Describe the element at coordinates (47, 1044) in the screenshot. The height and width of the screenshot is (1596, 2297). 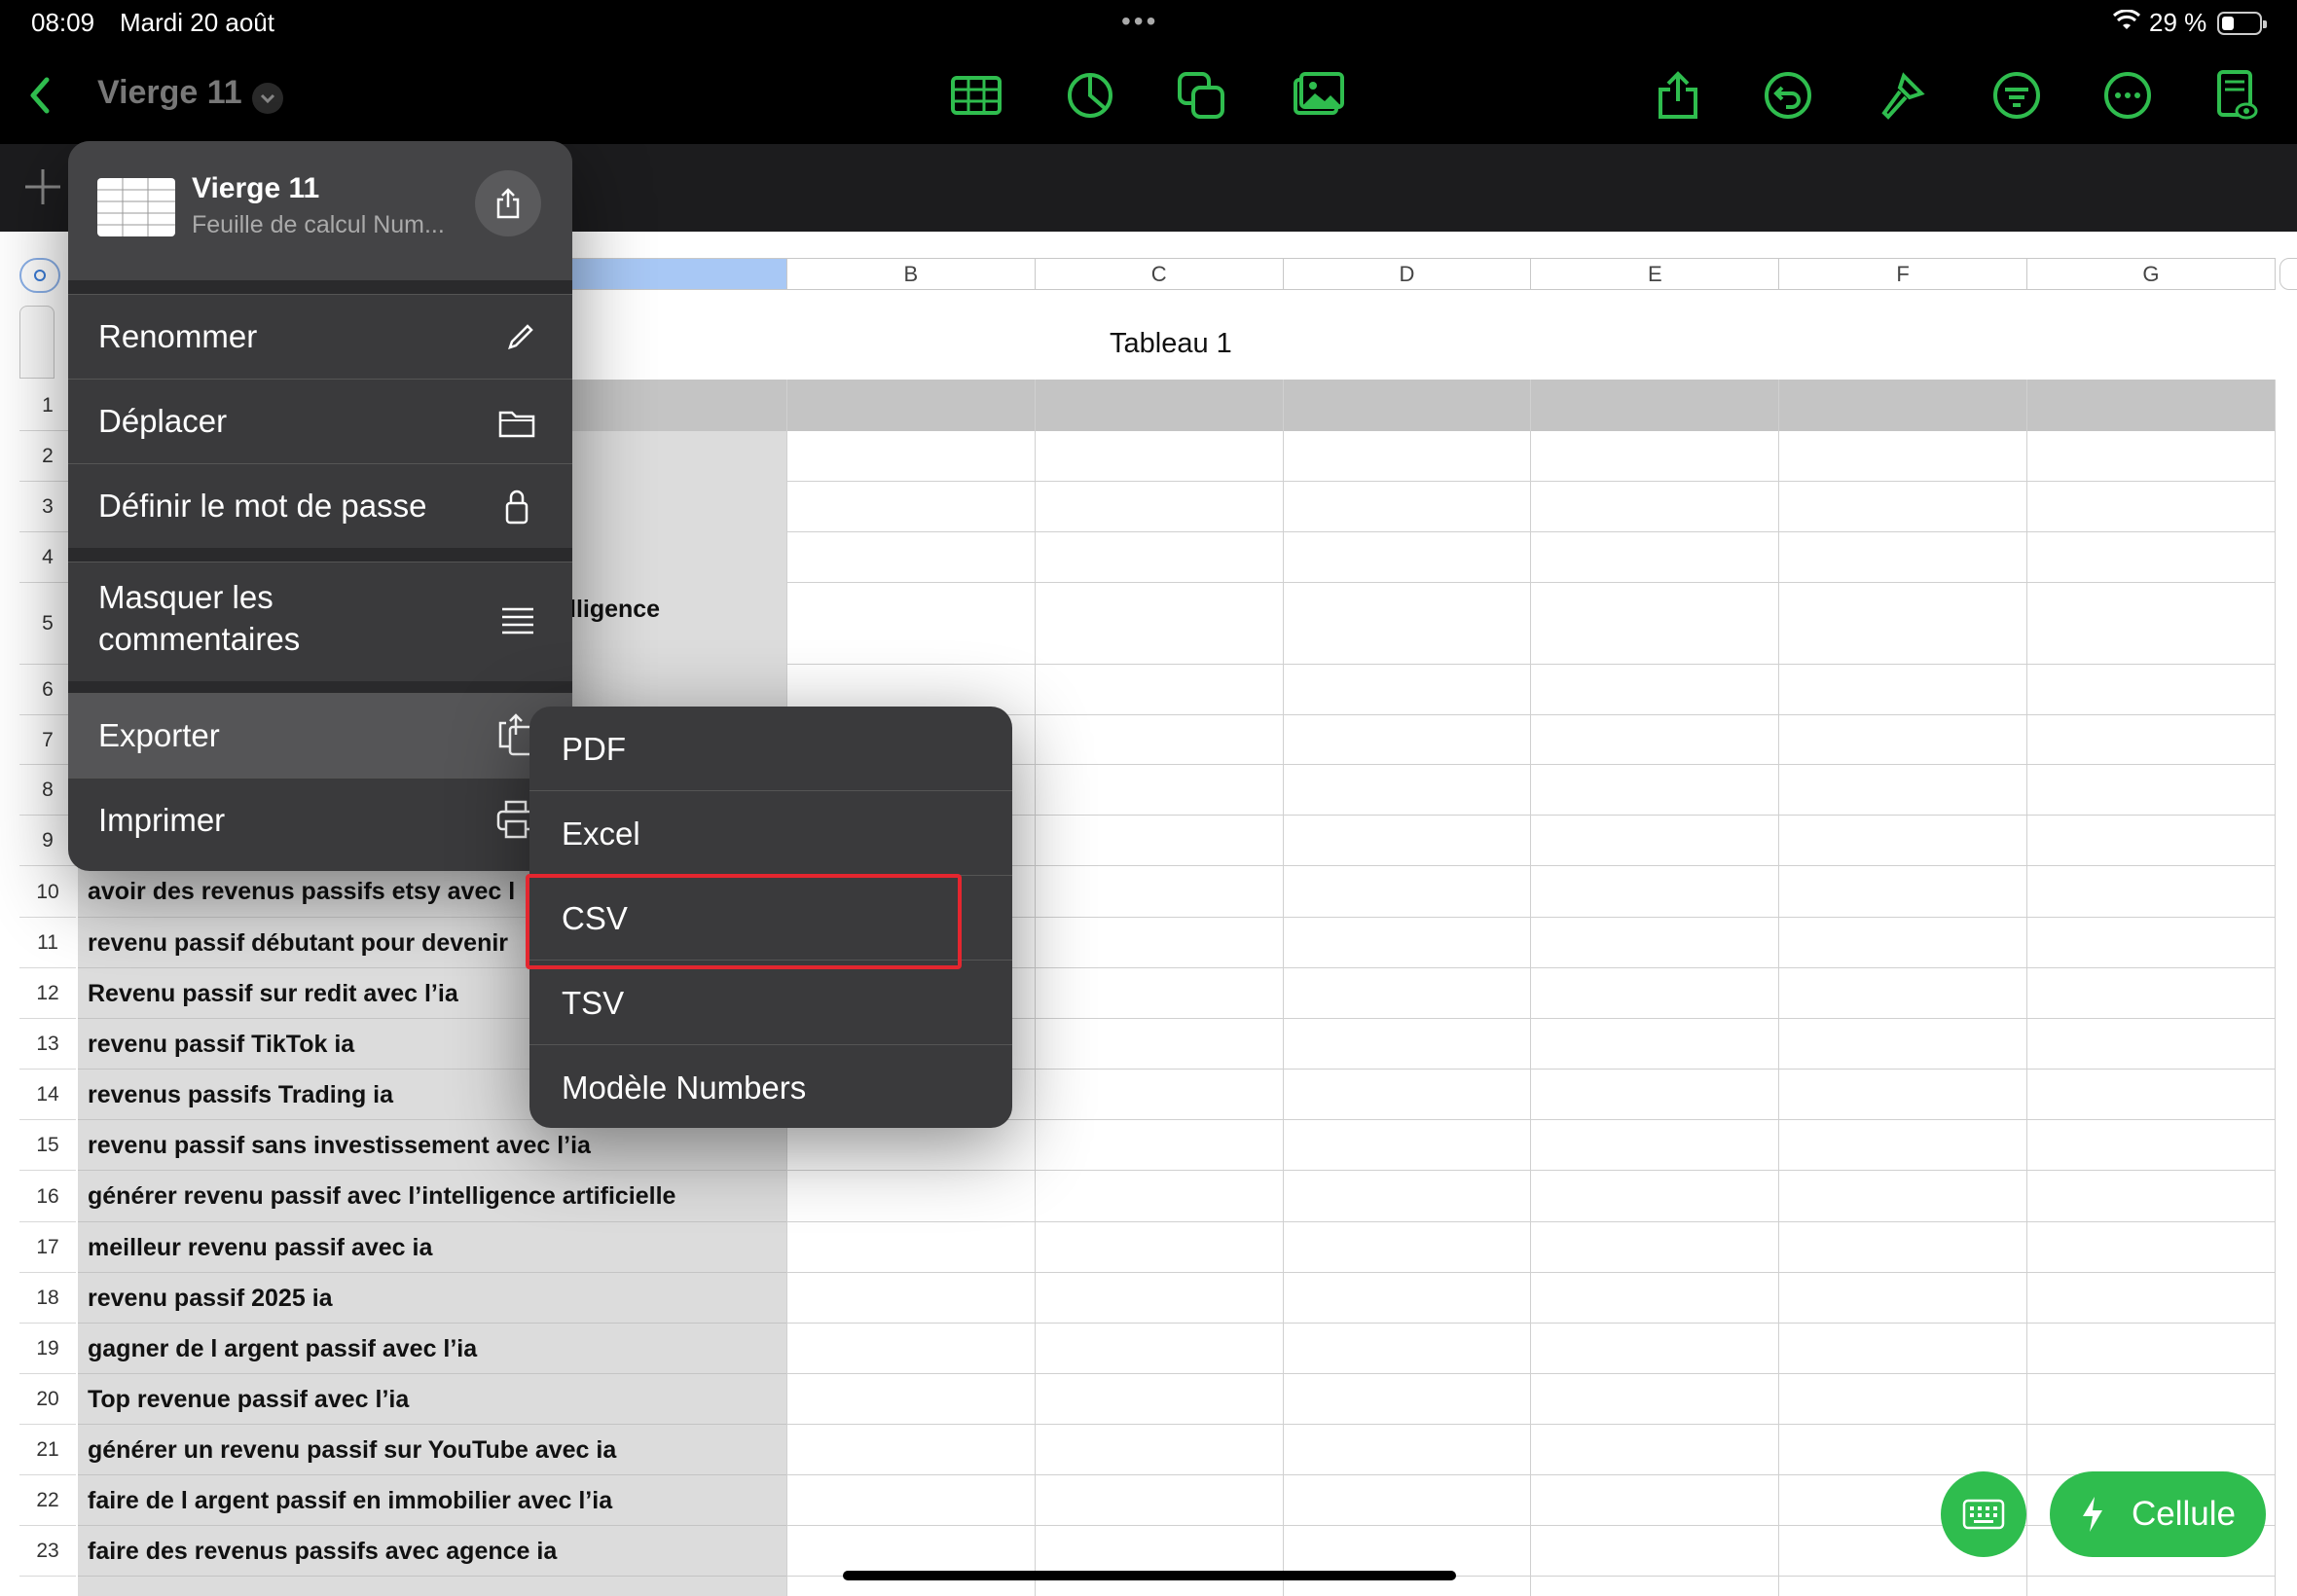
I see `row-header-13: 13` at that location.